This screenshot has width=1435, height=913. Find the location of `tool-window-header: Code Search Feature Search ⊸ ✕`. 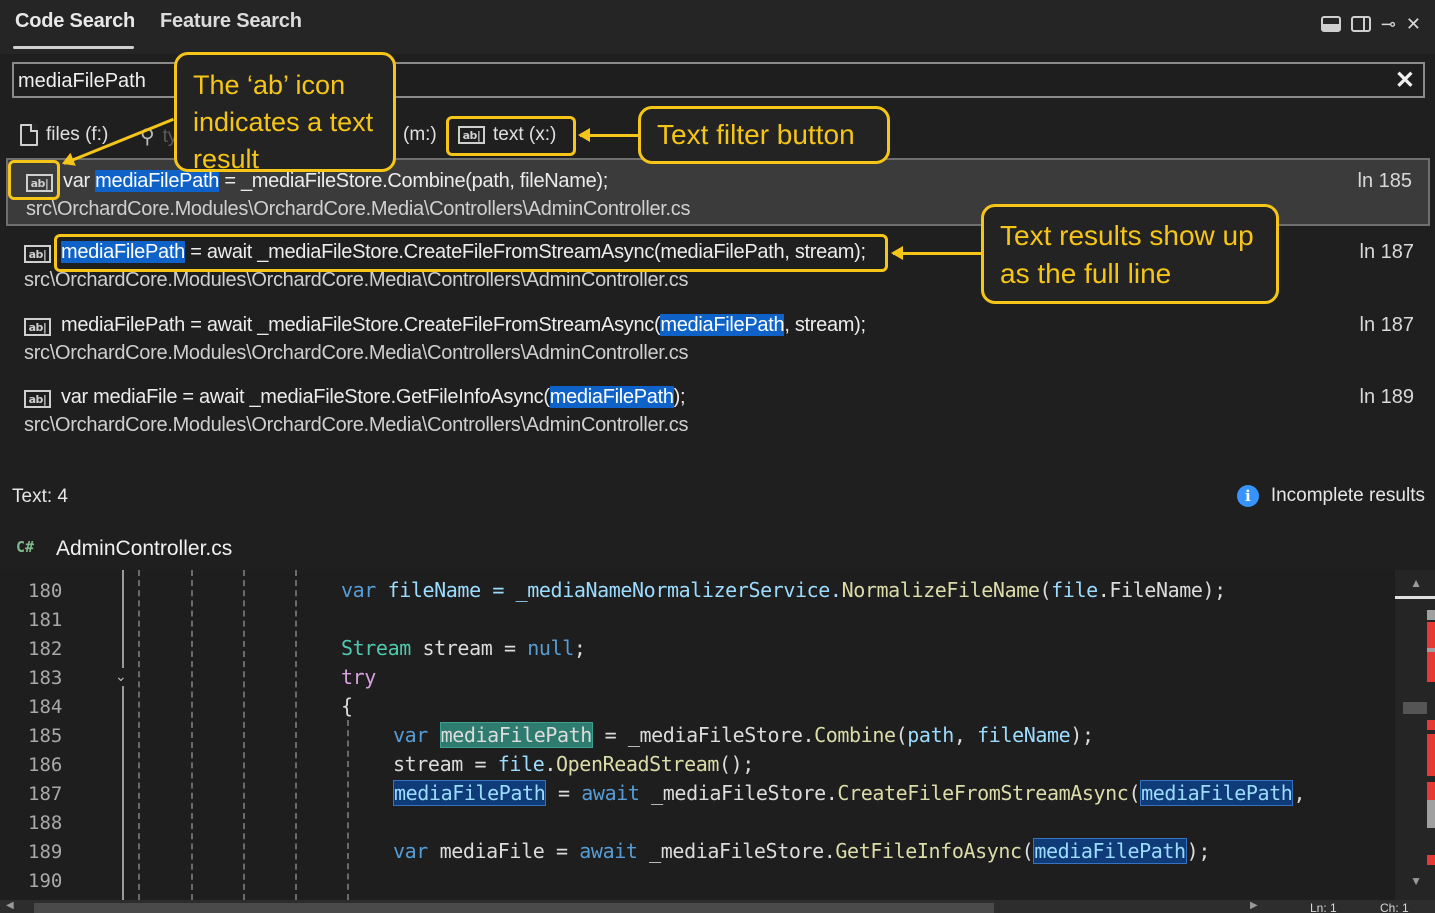

tool-window-header: Code Search Feature Search ⊸ ✕ is located at coordinates (717, 27).